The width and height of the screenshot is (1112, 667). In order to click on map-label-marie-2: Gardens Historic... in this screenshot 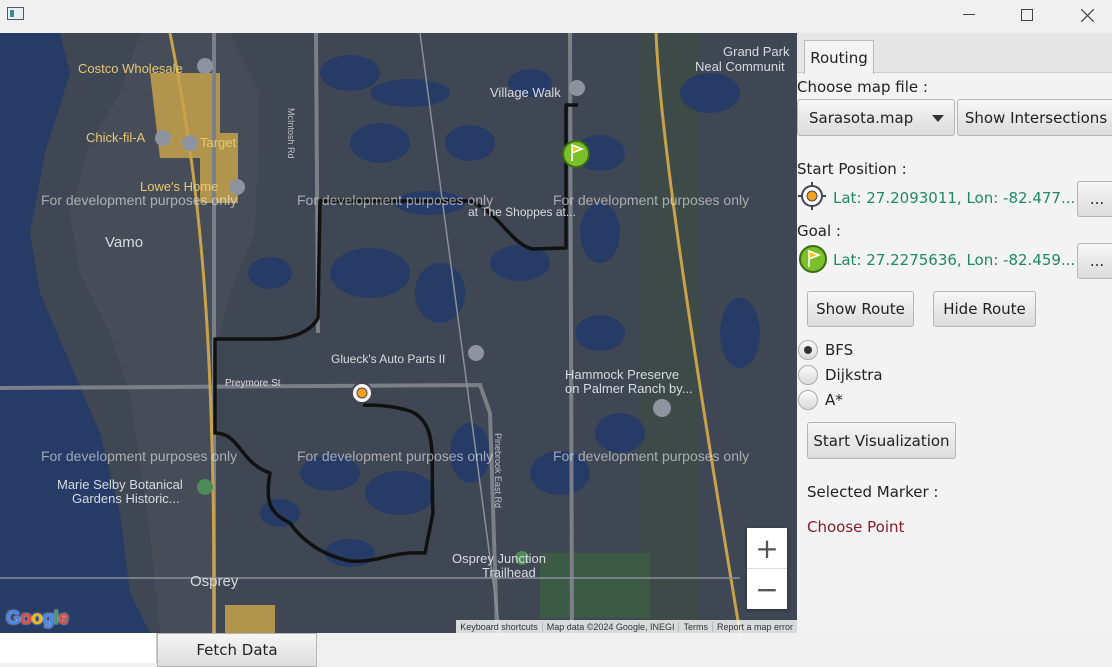, I will do `click(126, 498)`.